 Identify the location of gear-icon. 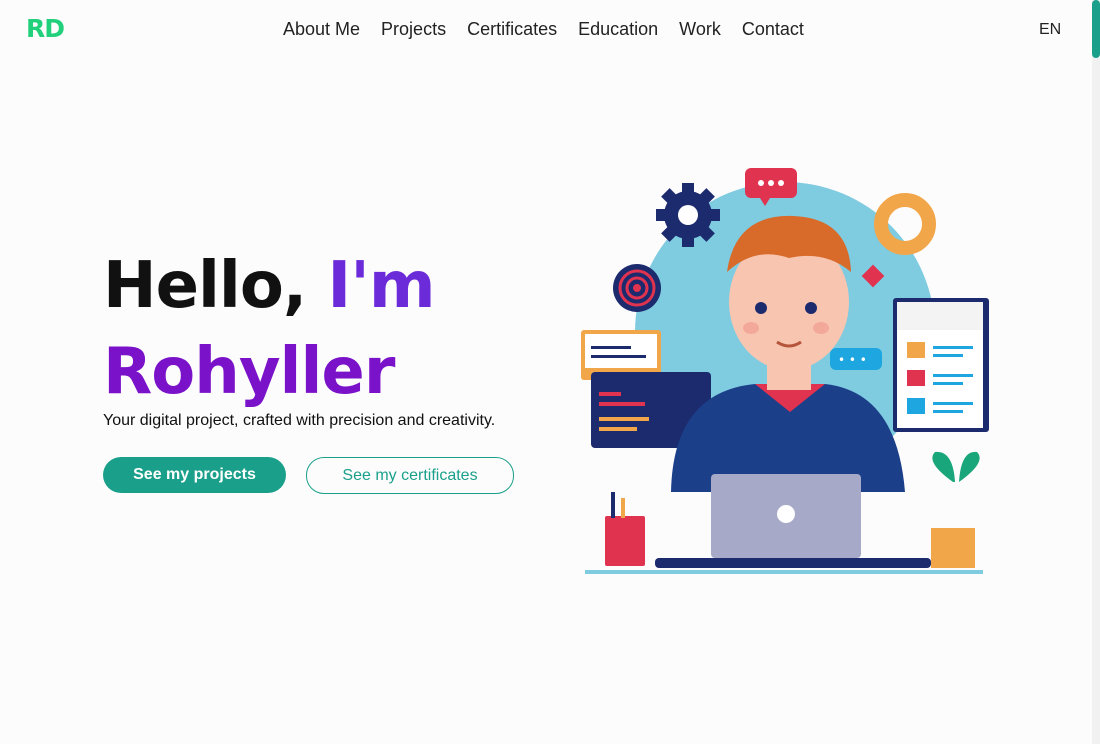
(688, 215).